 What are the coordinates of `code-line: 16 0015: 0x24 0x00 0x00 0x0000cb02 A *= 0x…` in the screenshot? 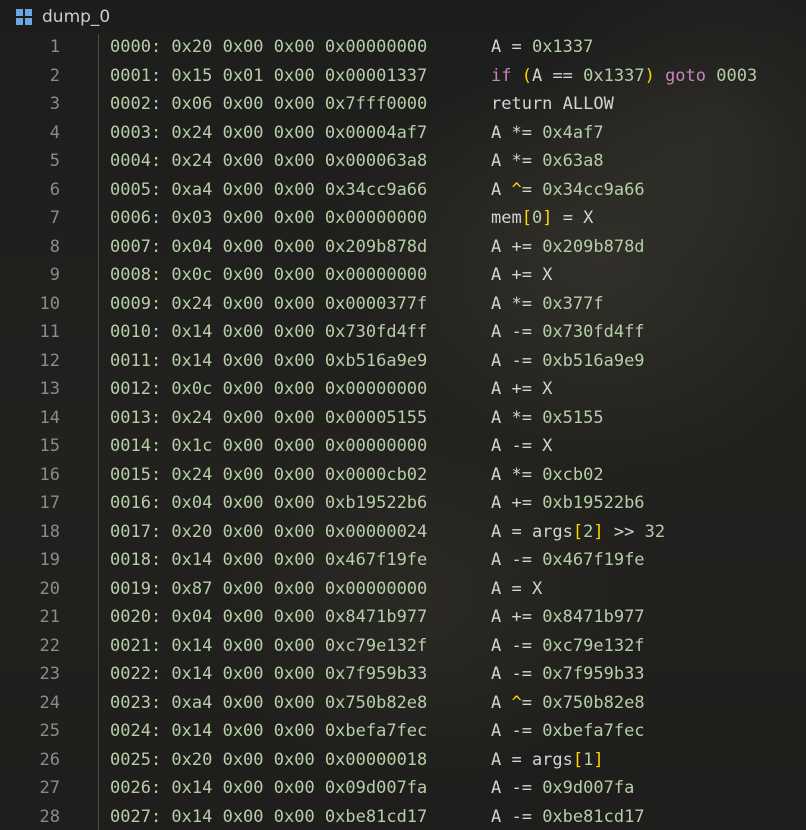 It's located at (403, 475).